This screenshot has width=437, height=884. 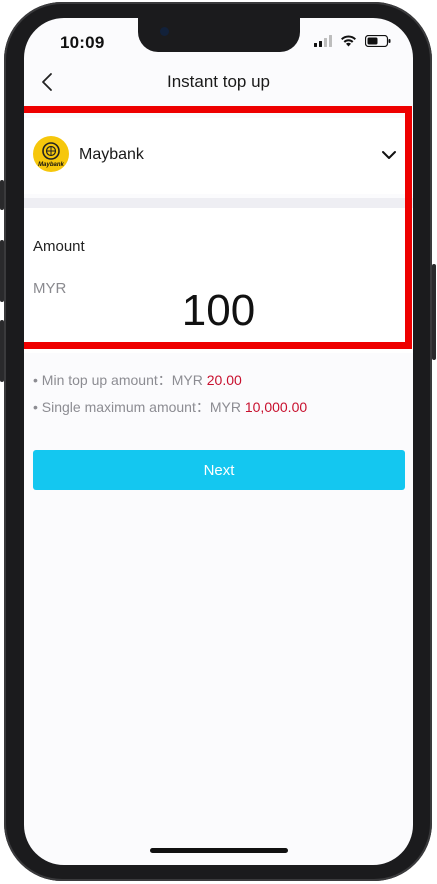 I want to click on power-button, so click(x=434, y=312).